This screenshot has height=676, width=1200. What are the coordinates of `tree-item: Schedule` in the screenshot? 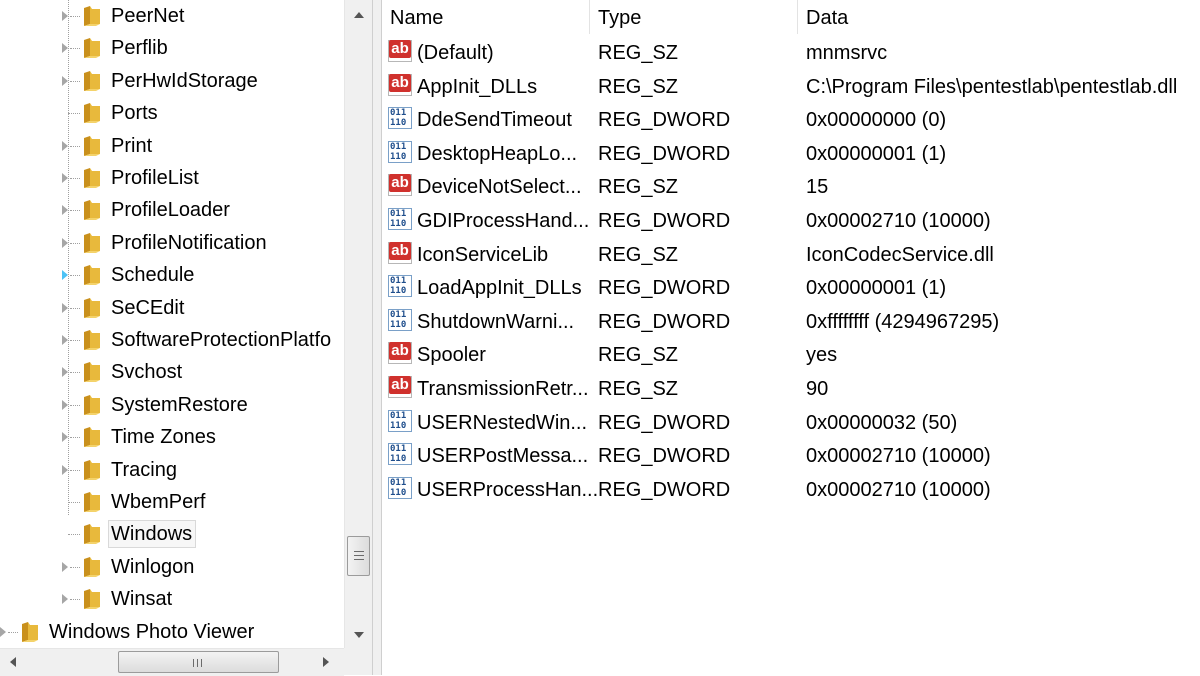 It's located at (172, 275).